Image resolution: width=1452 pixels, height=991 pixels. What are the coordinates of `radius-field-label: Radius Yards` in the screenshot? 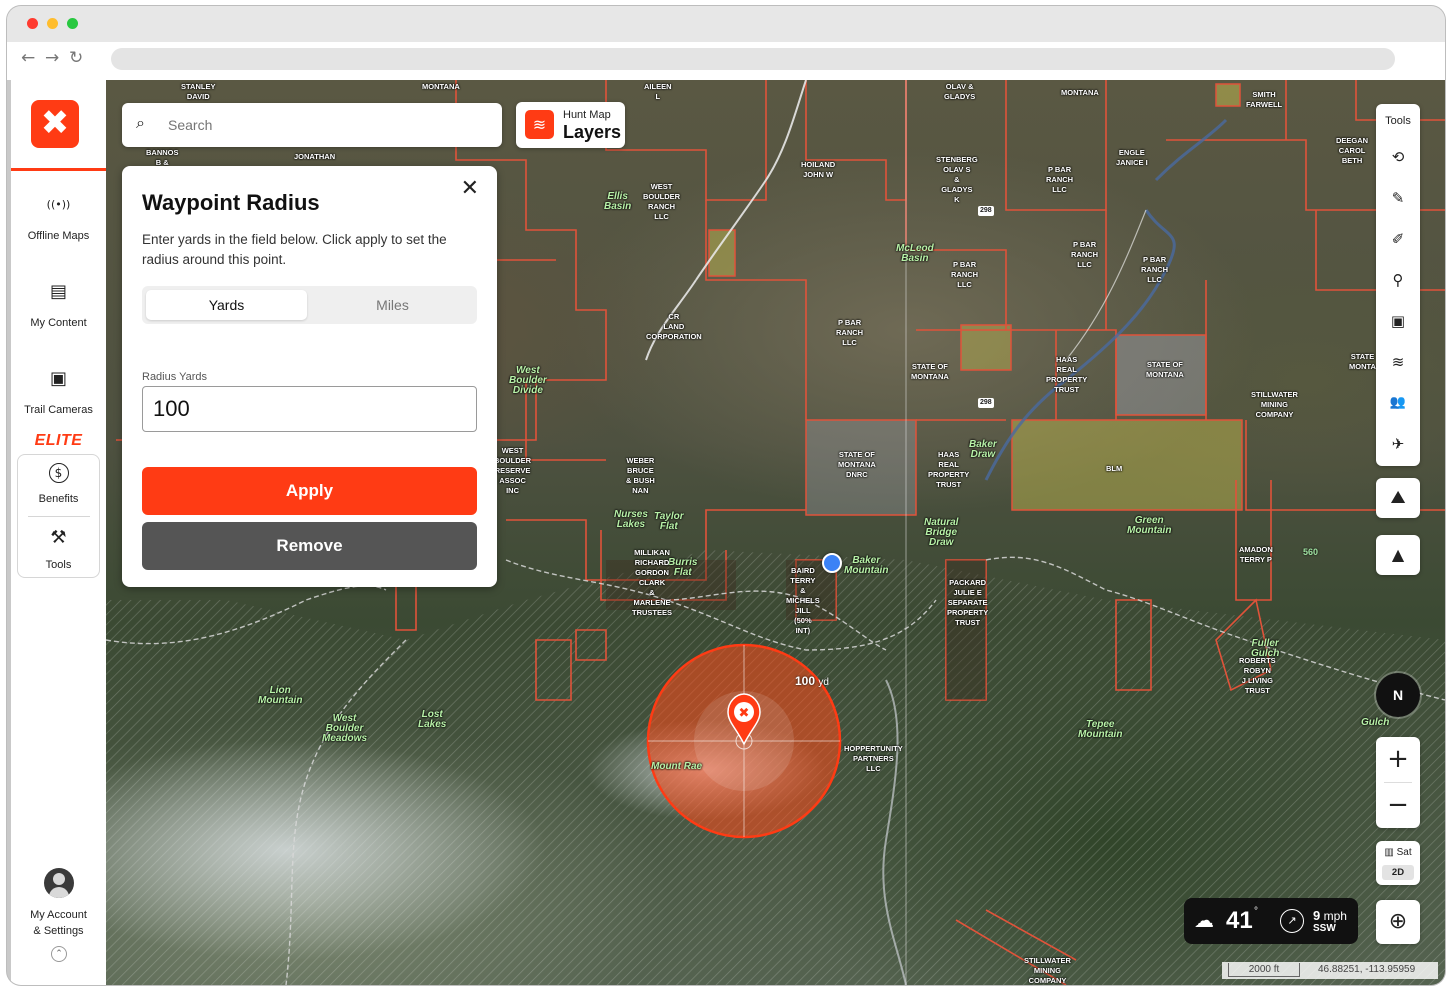 It's located at (175, 377).